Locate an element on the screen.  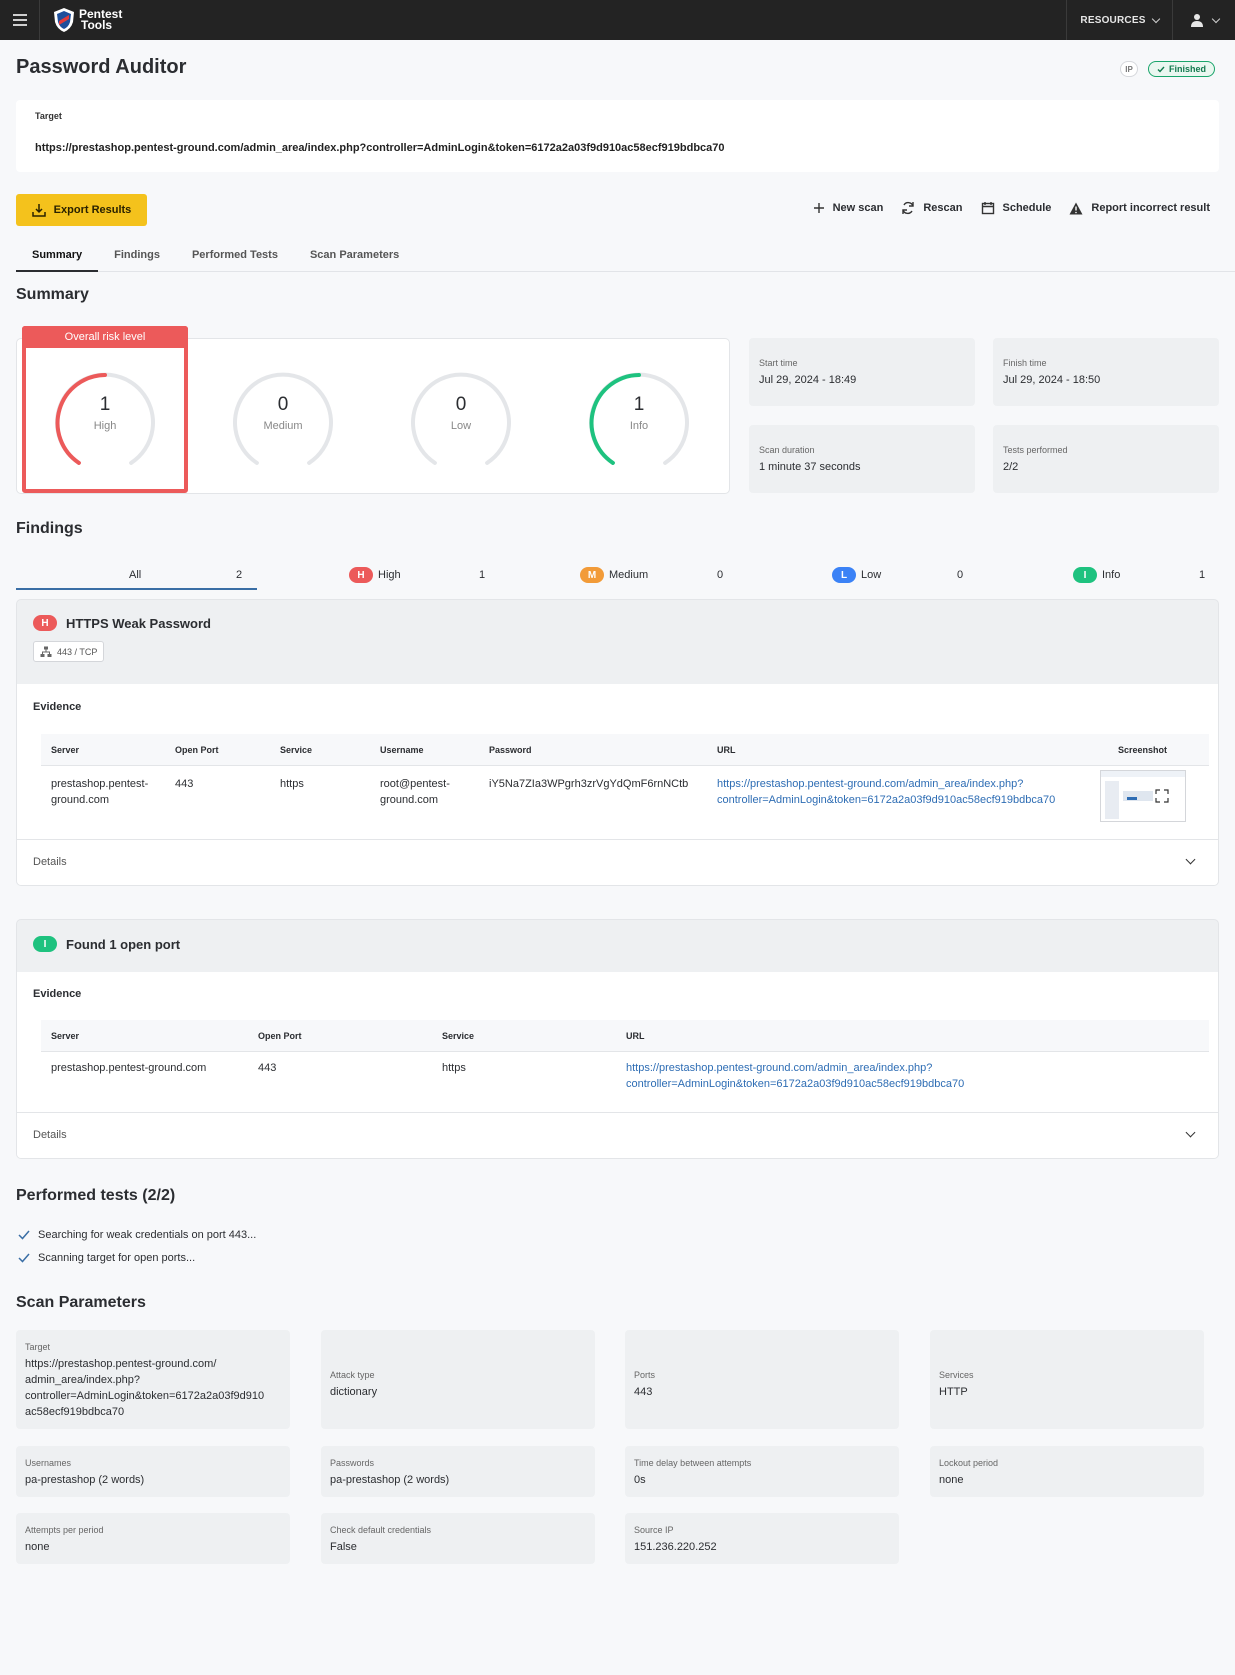
thumb-topbar is located at coordinates (1143, 774).